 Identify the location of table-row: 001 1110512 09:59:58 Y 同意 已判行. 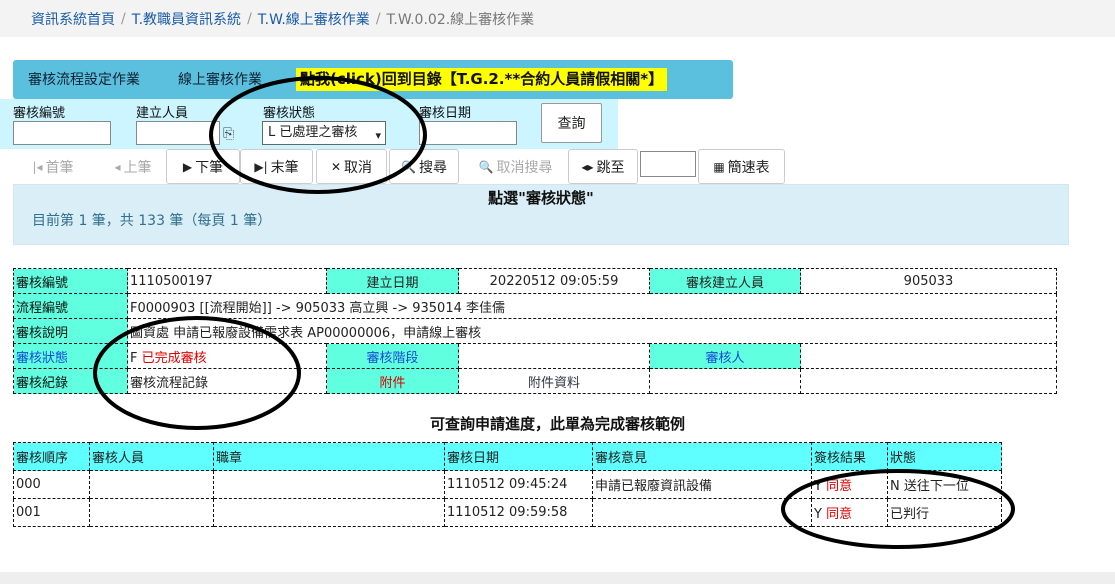
(507, 512).